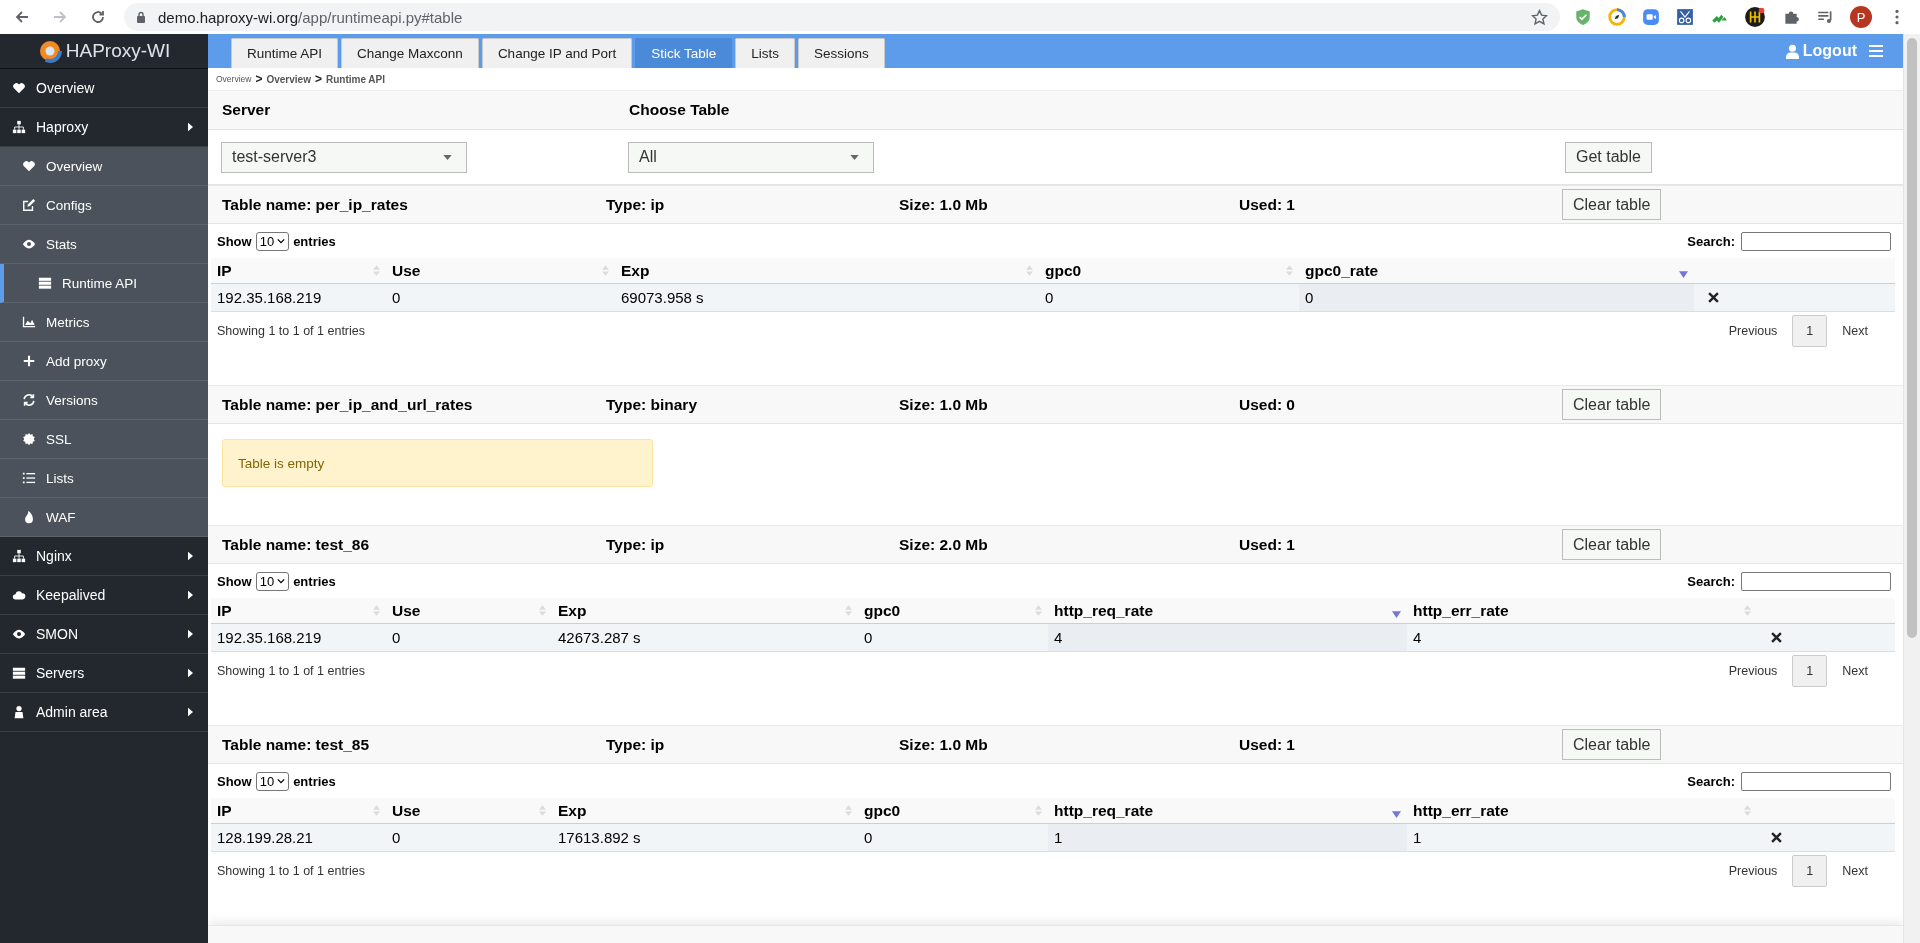 The width and height of the screenshot is (1920, 943). Describe the element at coordinates (684, 53) in the screenshot. I see `tab: Stick Table` at that location.